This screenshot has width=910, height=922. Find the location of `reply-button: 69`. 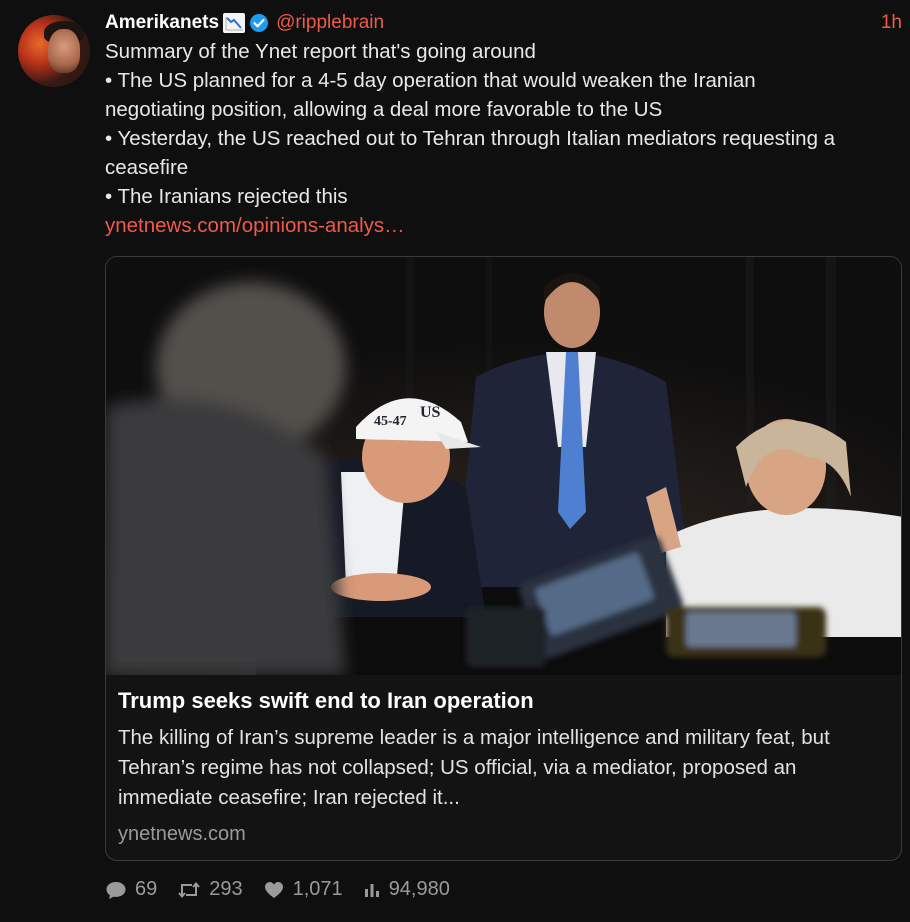

reply-button: 69 is located at coordinates (131, 889).